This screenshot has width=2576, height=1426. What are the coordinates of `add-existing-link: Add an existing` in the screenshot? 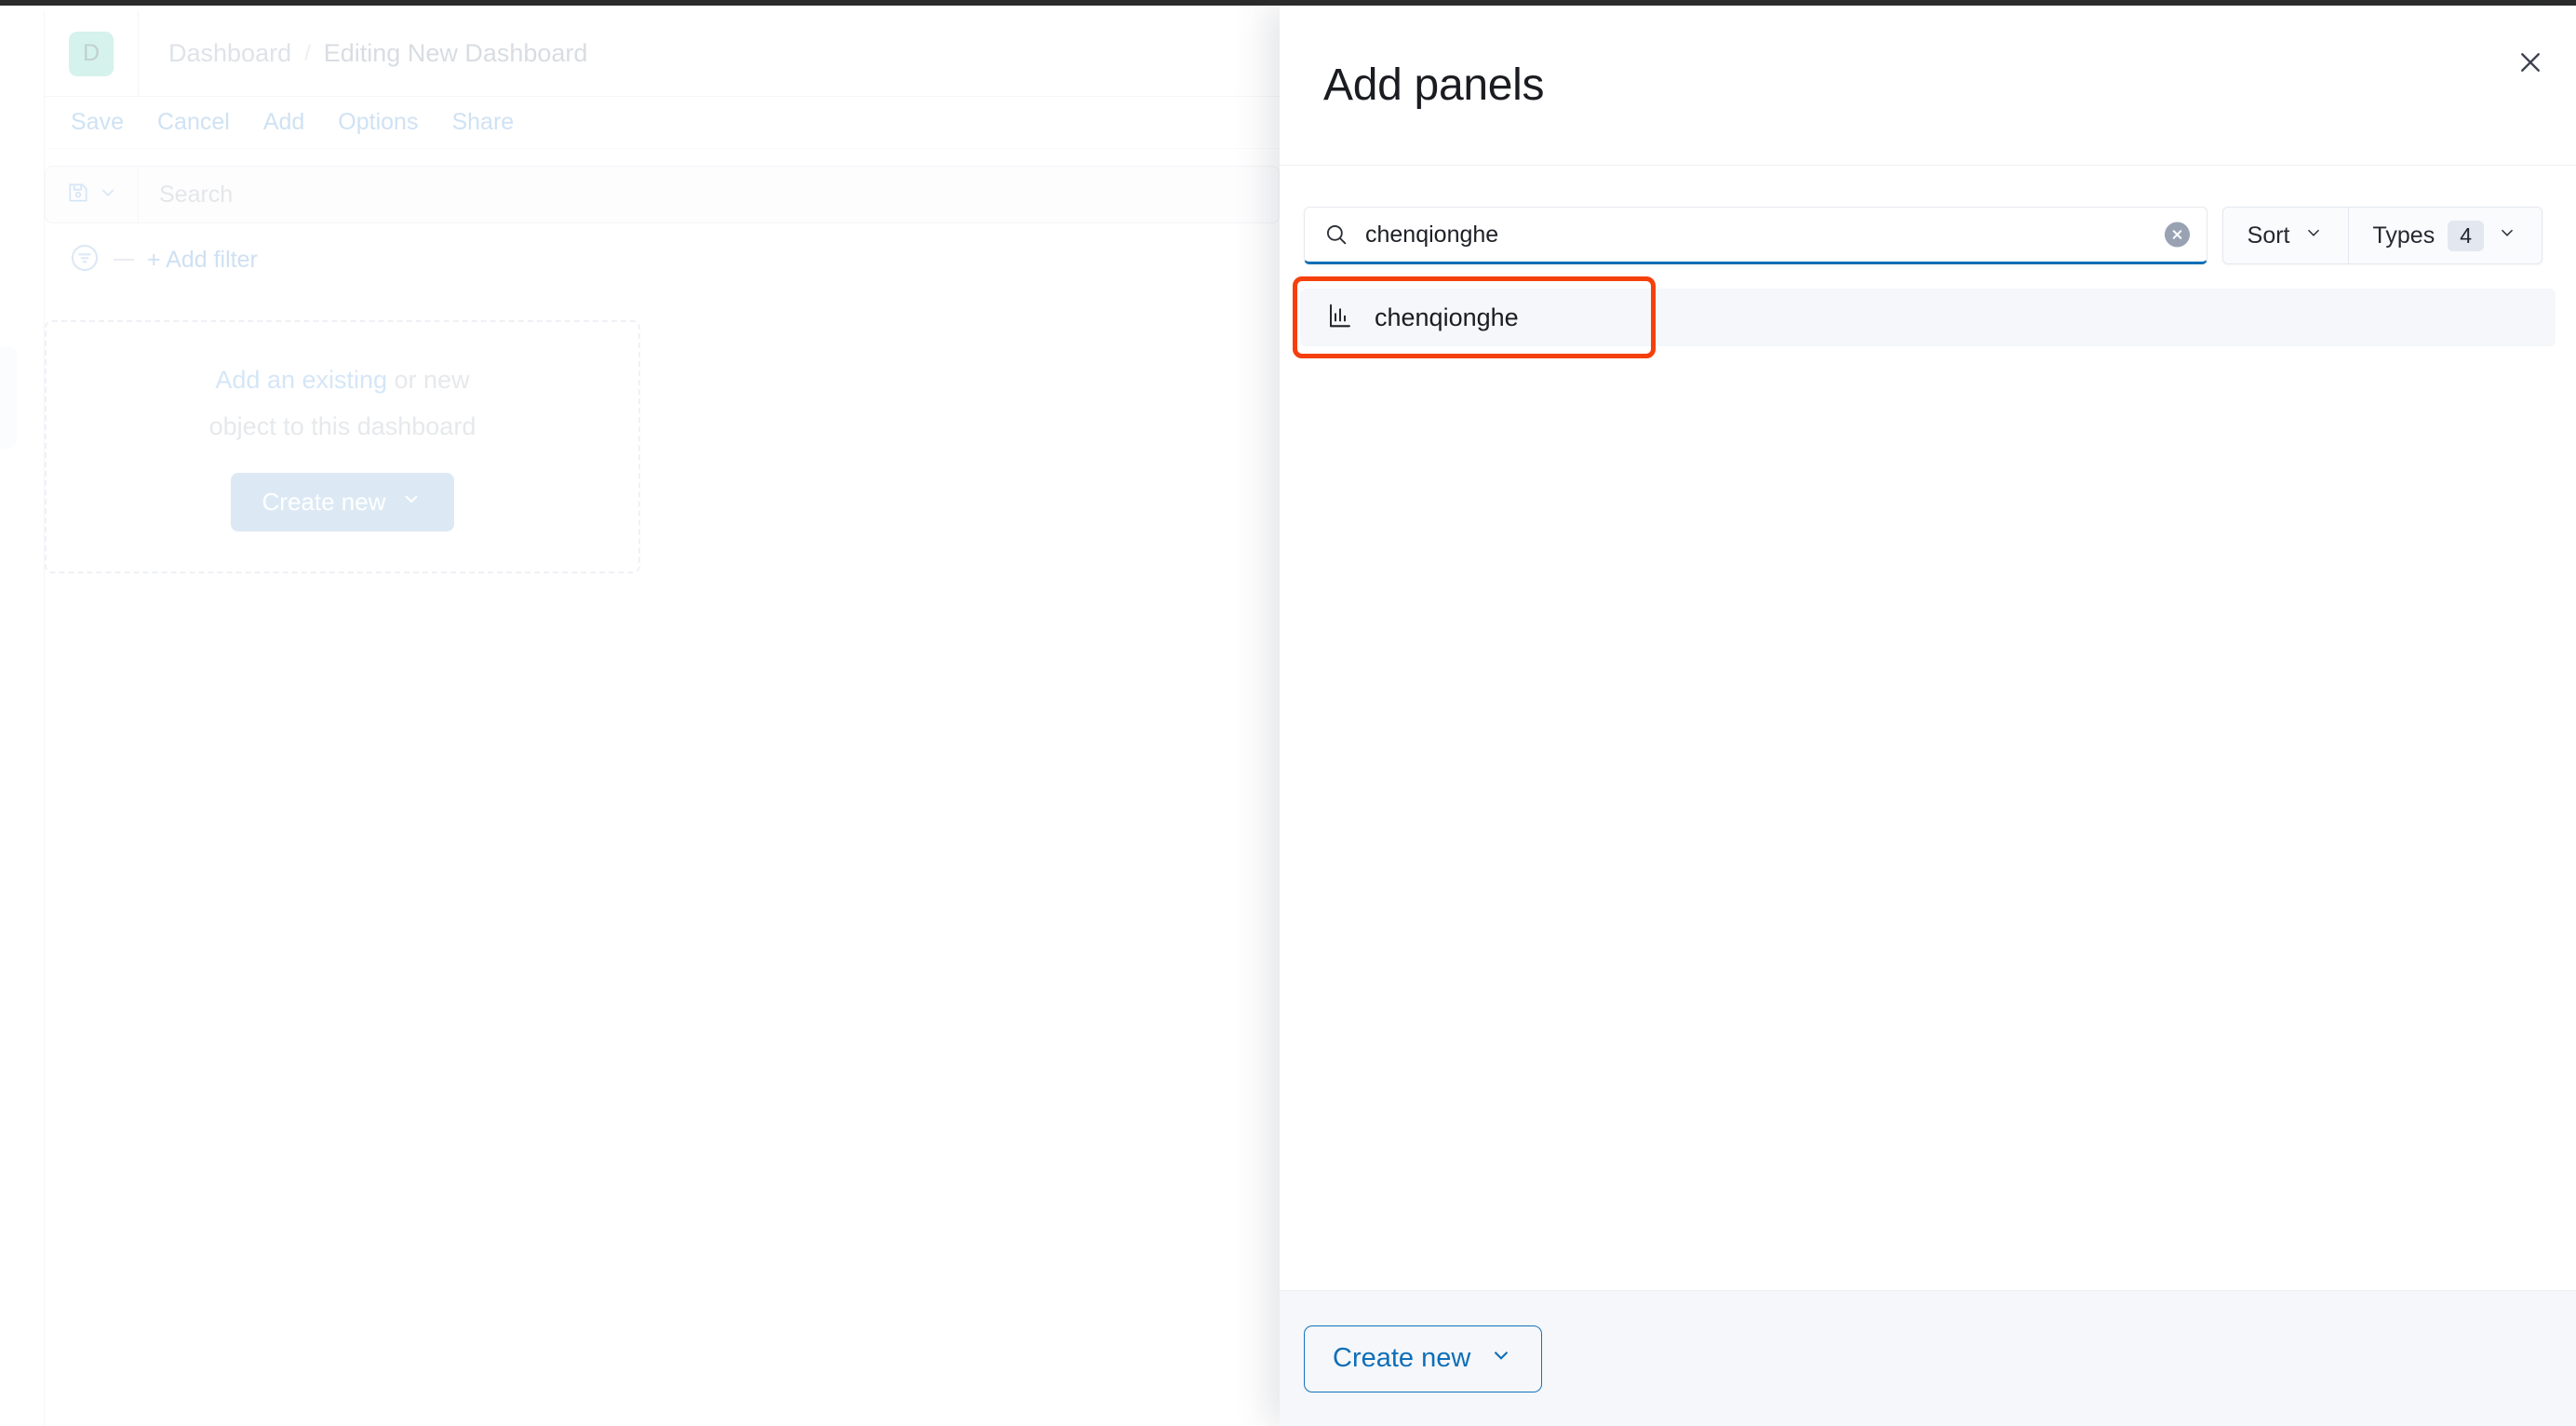 It's located at (301, 380).